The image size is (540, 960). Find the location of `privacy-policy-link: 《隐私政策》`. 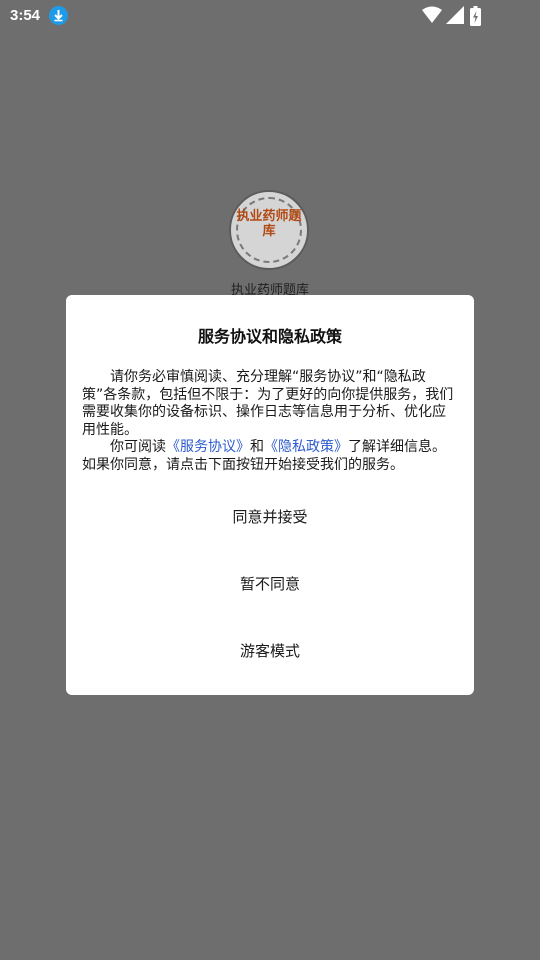

privacy-policy-link: 《隐私政策》 is located at coordinates (306, 447).